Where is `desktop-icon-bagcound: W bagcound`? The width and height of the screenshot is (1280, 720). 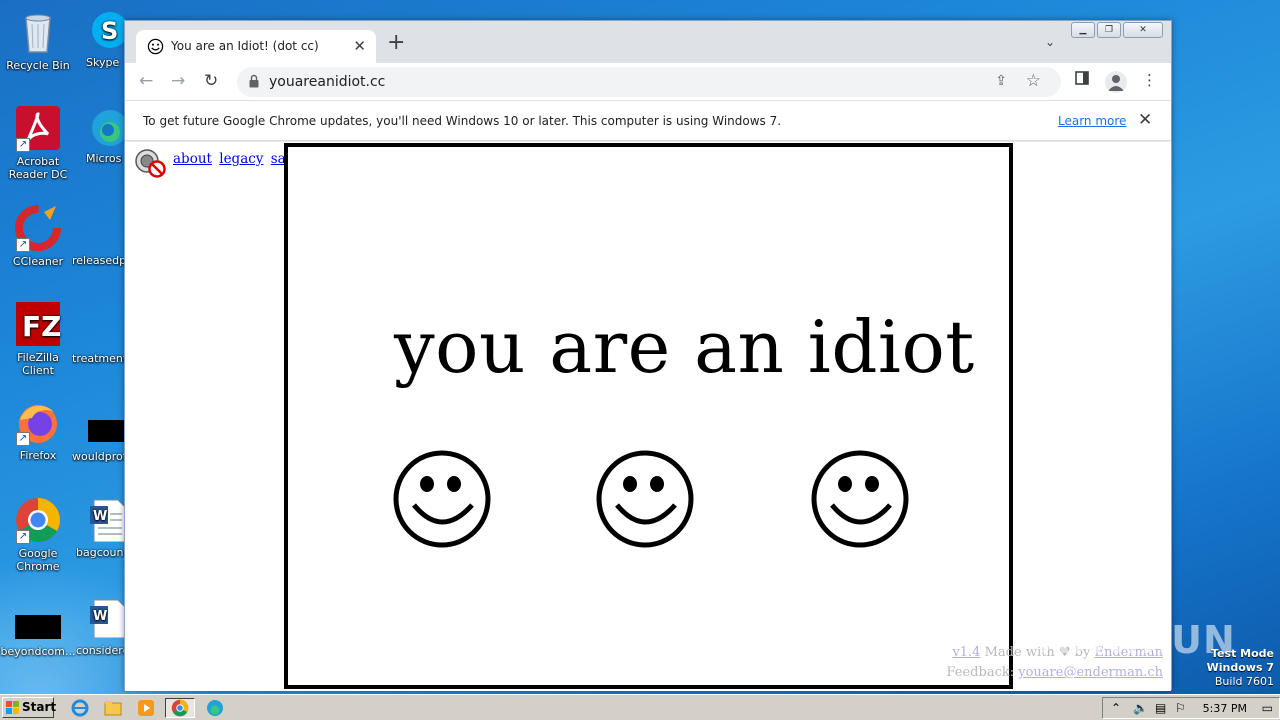
desktop-icon-bagcound: W bagcound is located at coordinates (102, 528).